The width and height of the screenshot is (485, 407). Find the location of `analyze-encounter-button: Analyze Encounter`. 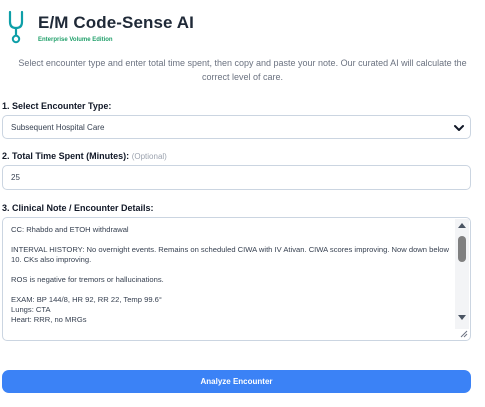

analyze-encounter-button: Analyze Encounter is located at coordinates (236, 381).